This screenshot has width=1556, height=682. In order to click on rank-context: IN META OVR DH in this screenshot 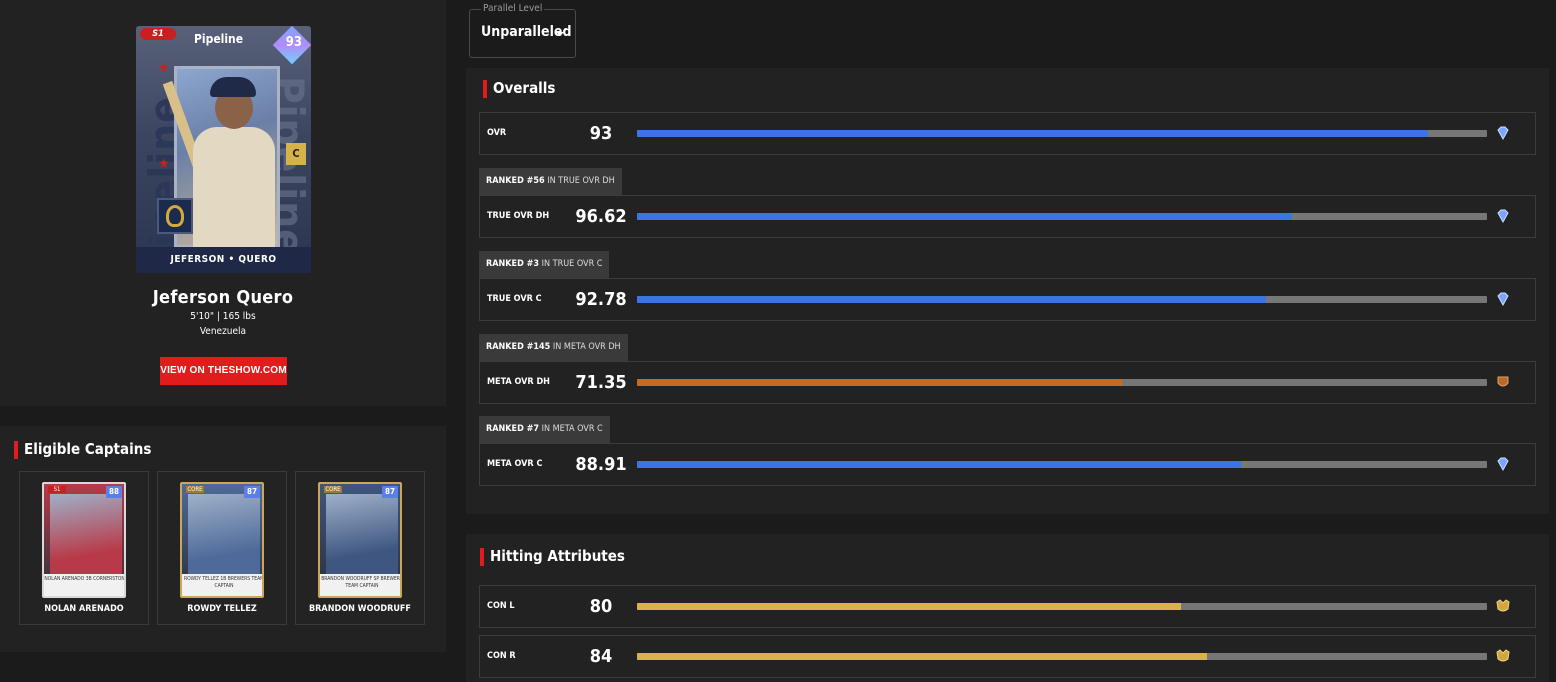, I will do `click(585, 347)`.